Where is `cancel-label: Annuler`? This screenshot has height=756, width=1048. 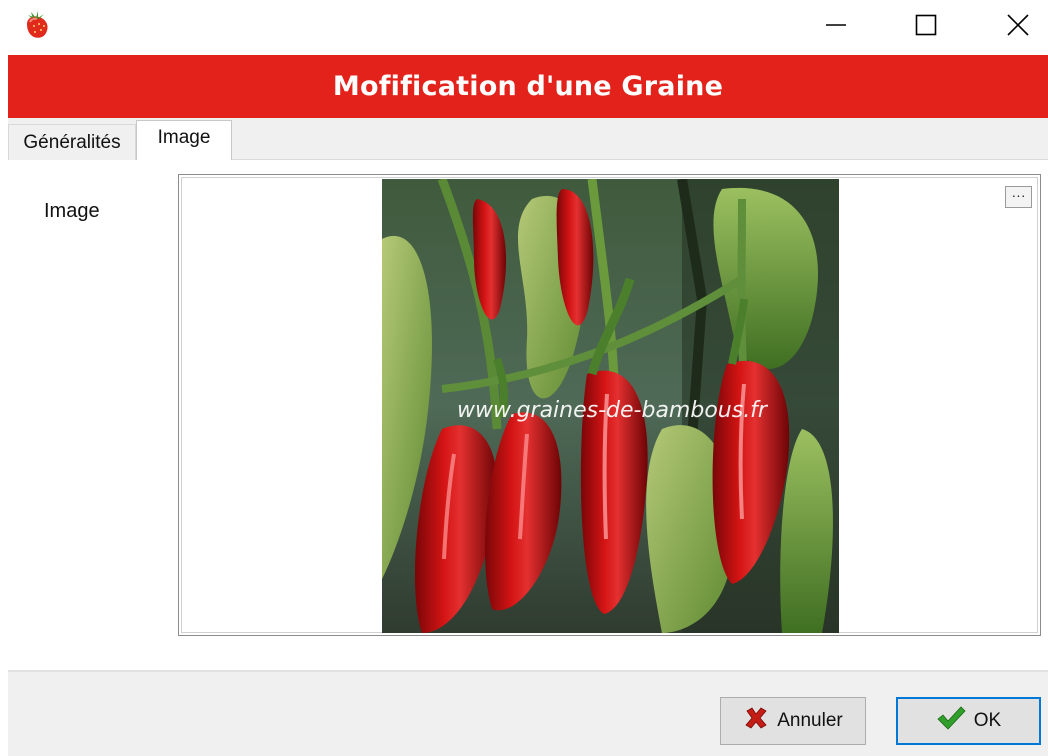
cancel-label: Annuler is located at coordinates (810, 720).